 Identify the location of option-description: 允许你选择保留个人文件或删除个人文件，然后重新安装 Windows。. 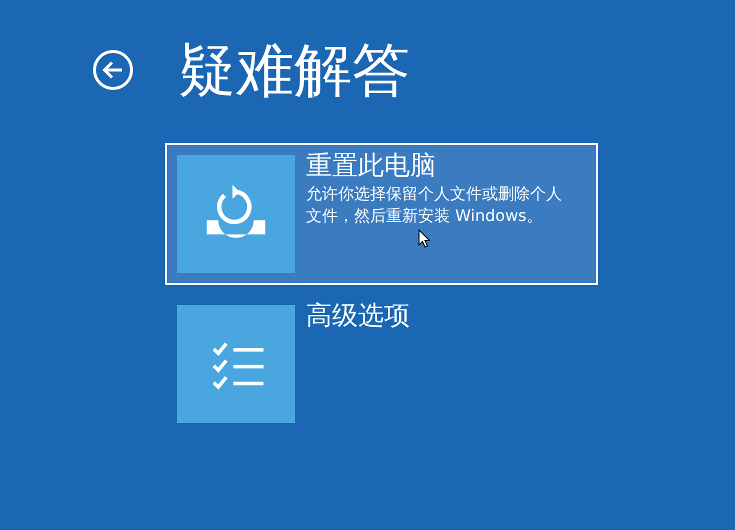
(434, 205).